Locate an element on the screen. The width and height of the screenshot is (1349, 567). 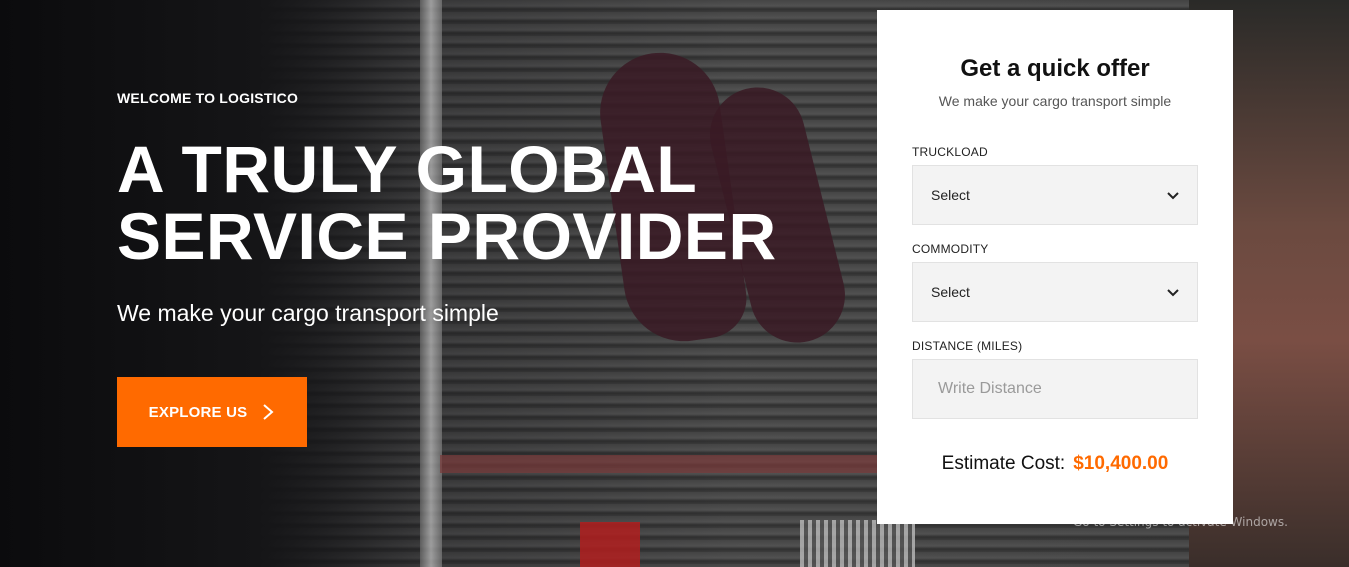
truckload-select: Select is located at coordinates (1055, 195).